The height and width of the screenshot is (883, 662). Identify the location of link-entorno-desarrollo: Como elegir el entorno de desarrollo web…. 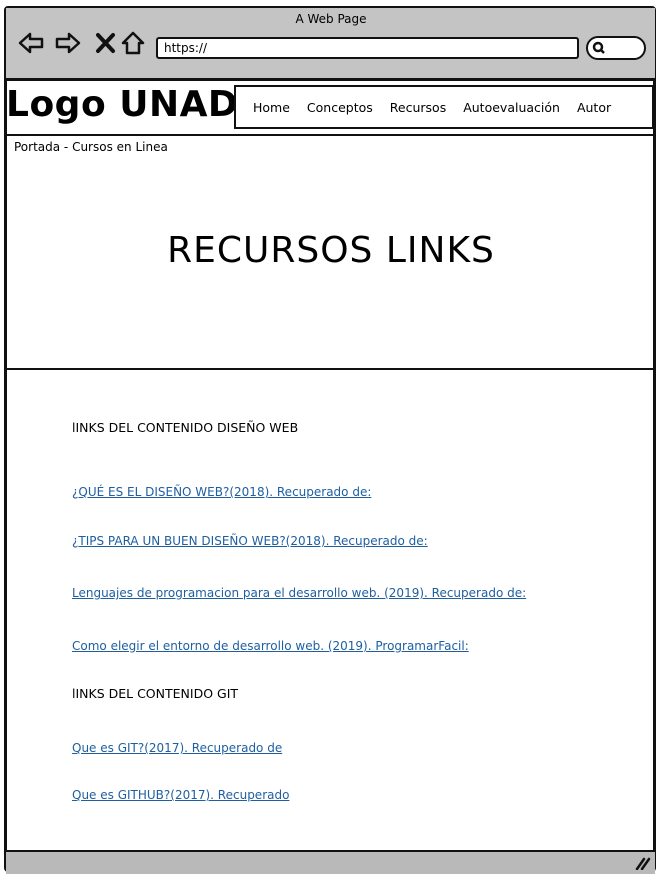
(270, 646).